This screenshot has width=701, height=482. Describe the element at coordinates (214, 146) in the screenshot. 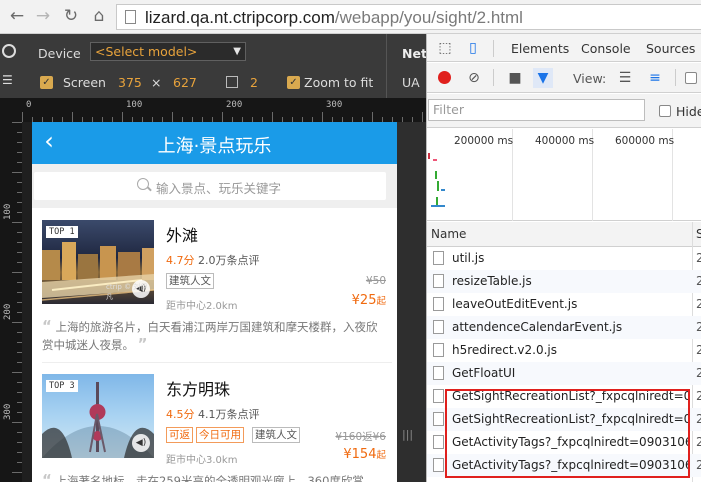

I see `page-title: 上海·景点玩乐` at that location.